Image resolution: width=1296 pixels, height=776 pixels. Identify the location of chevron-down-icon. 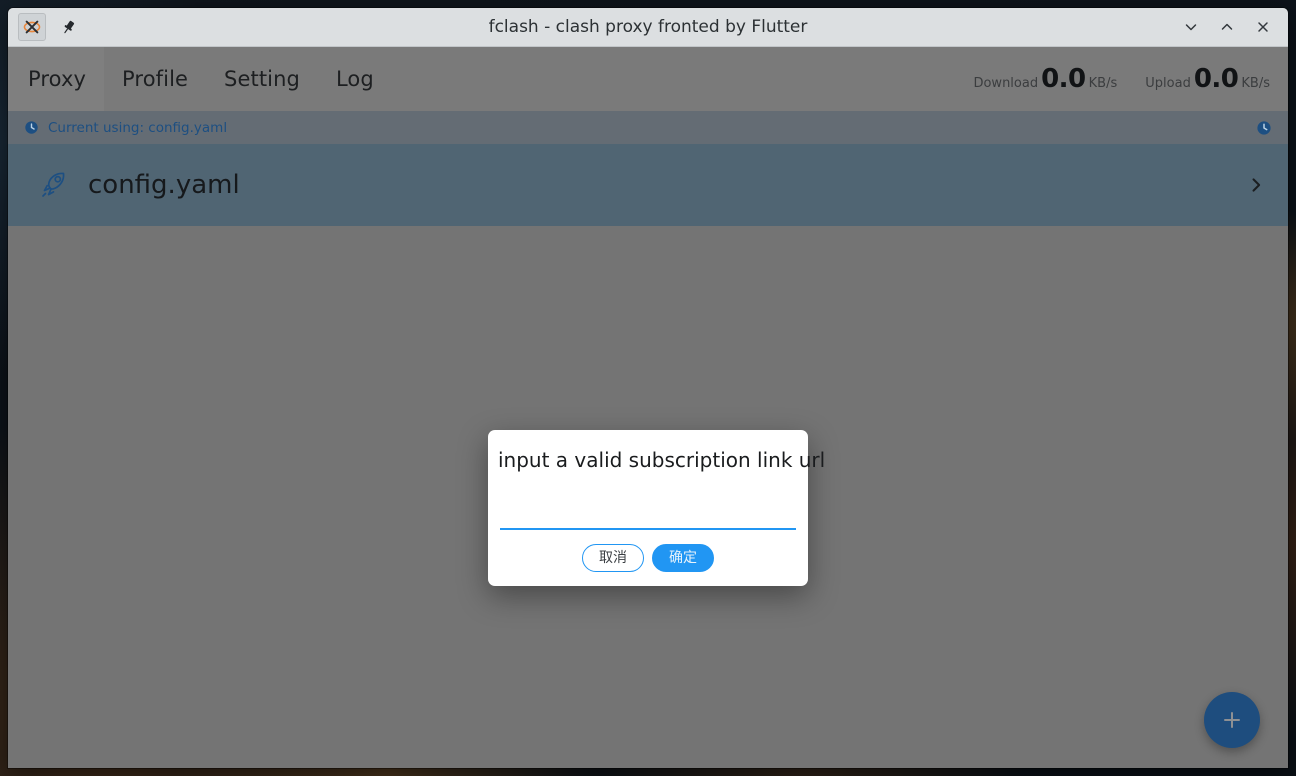
(1191, 27).